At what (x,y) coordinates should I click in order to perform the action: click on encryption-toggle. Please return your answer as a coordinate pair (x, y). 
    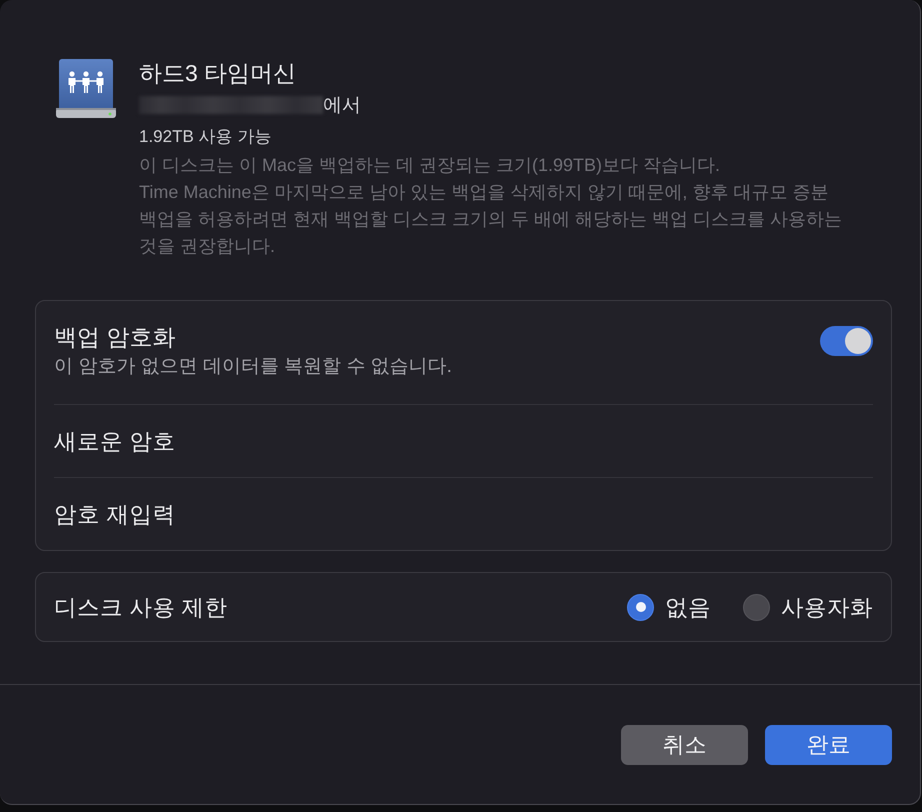
    Looking at the image, I should click on (846, 341).